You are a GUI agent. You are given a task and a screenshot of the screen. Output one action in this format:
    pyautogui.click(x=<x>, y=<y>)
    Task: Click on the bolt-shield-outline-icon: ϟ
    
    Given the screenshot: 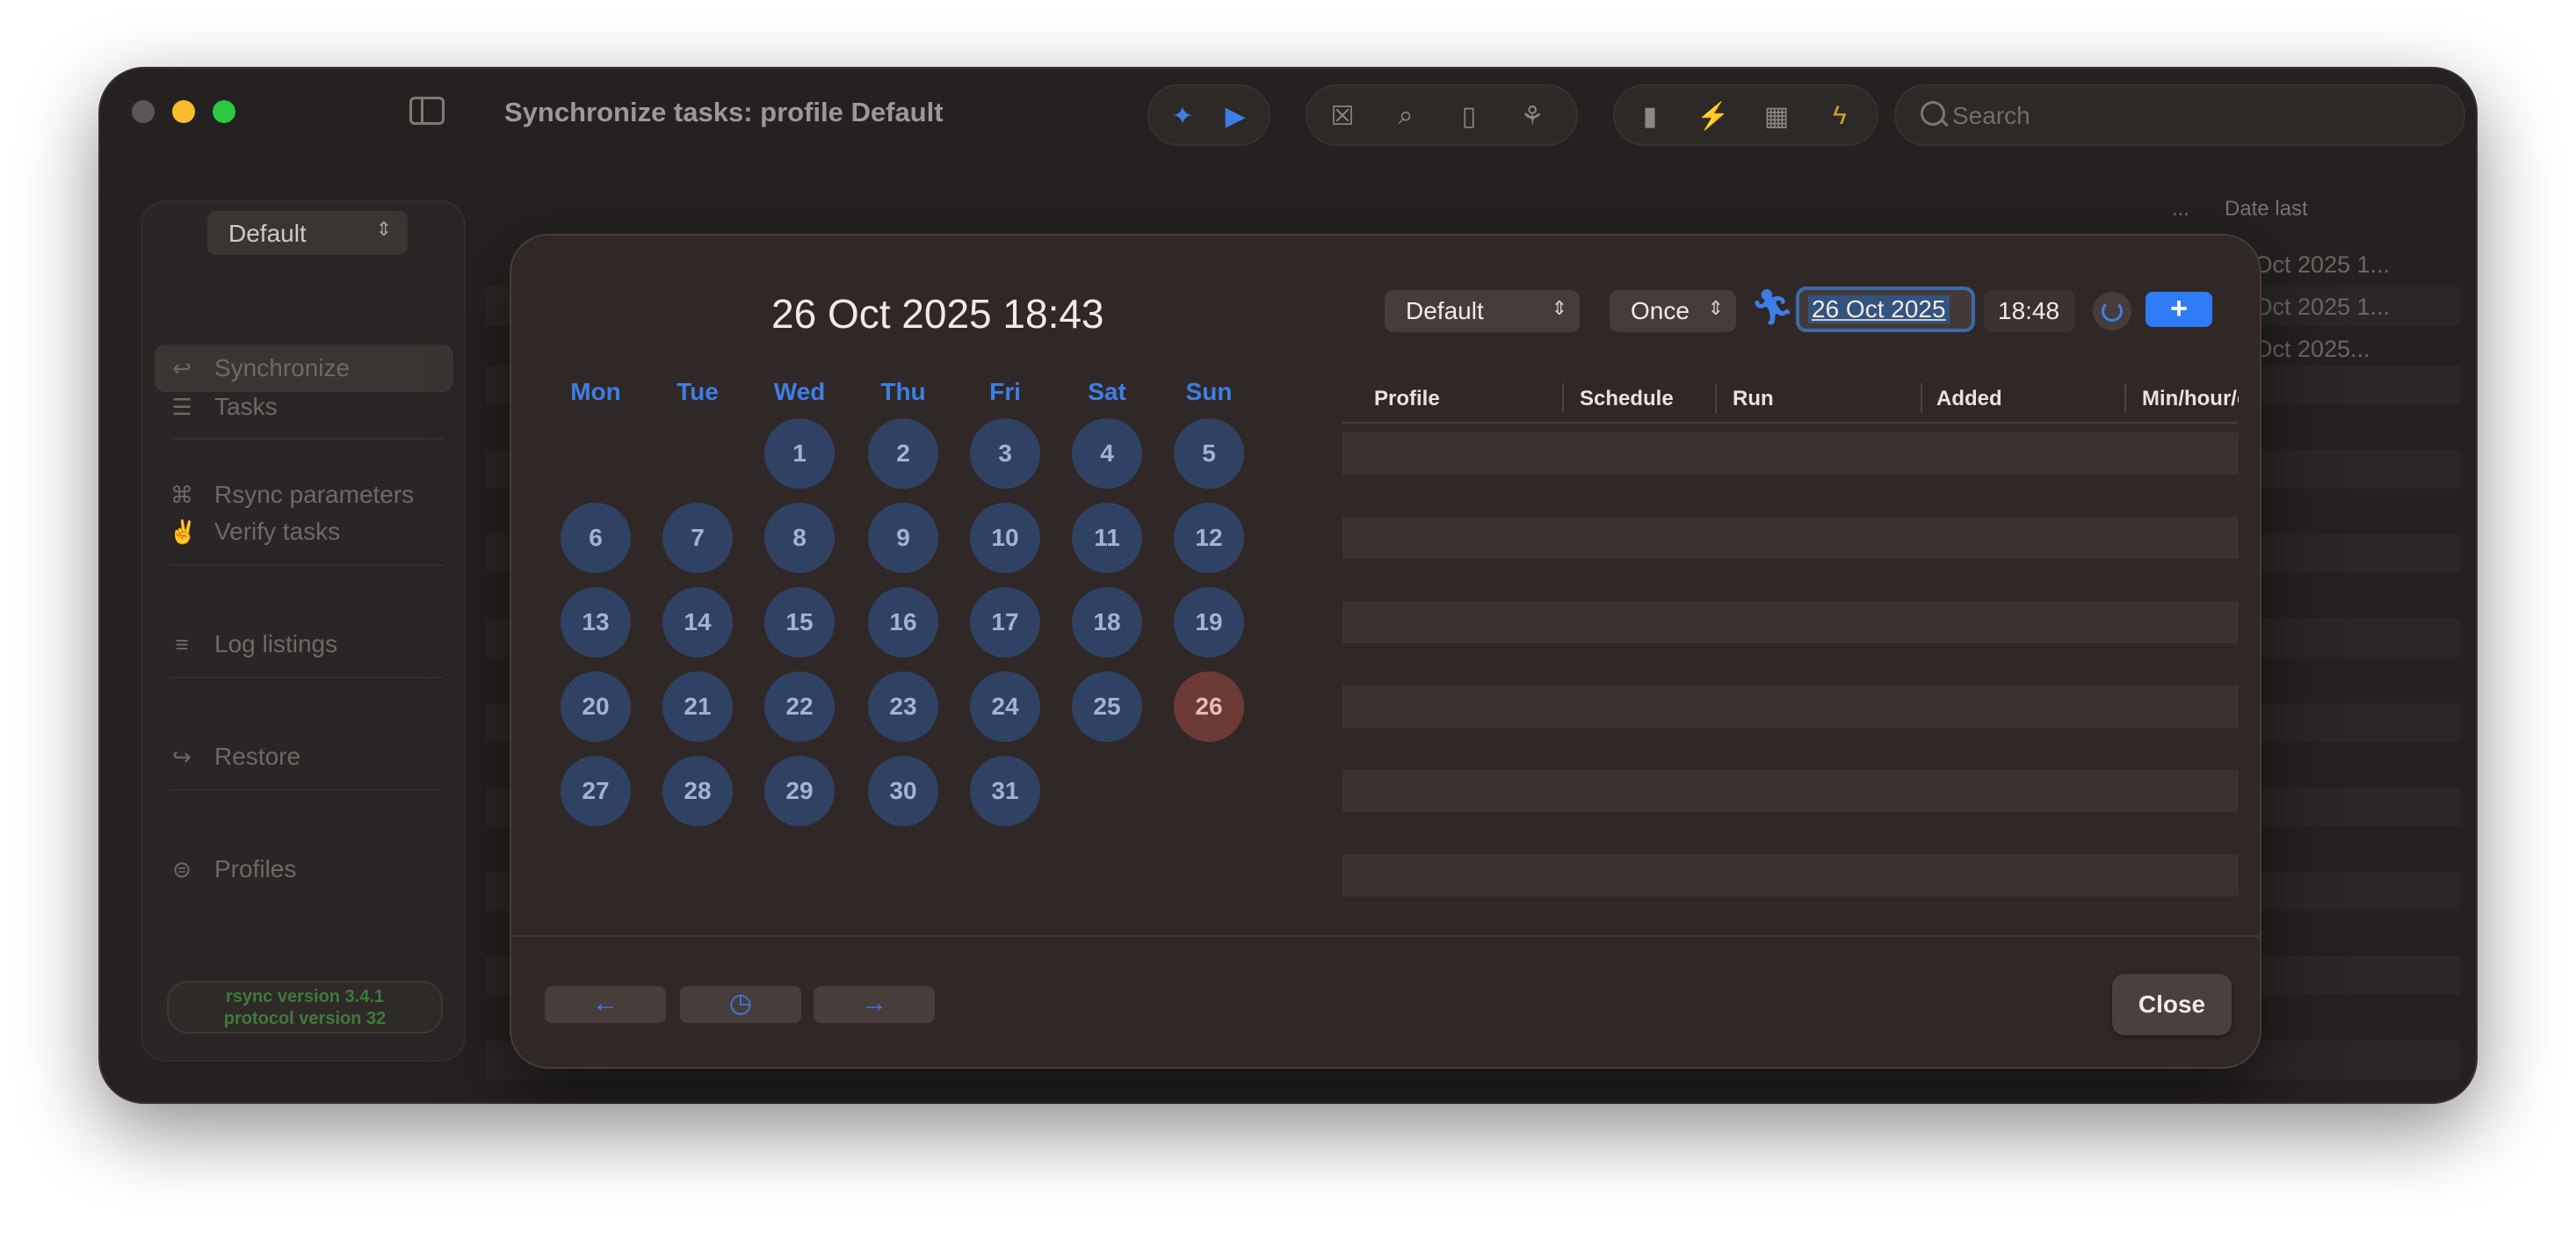 What is the action you would take?
    pyautogui.click(x=1839, y=116)
    